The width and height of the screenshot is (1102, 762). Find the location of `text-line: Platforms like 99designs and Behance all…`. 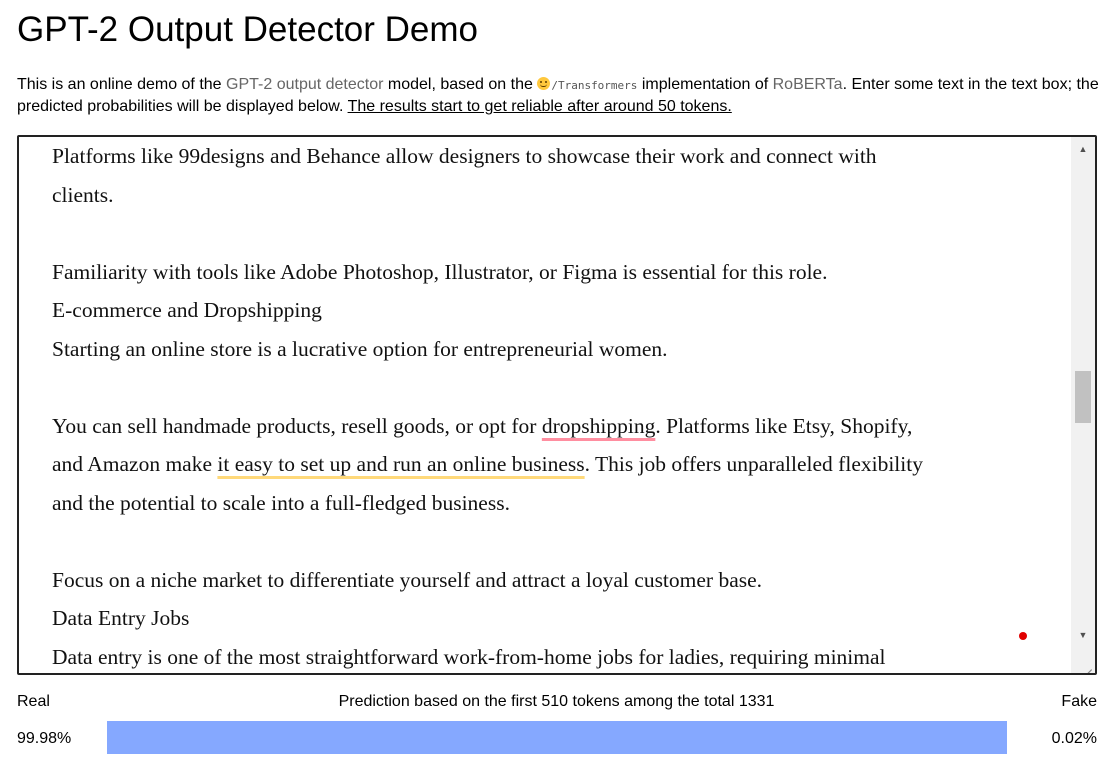

text-line: Platforms like 99designs and Behance all… is located at coordinates (464, 156).